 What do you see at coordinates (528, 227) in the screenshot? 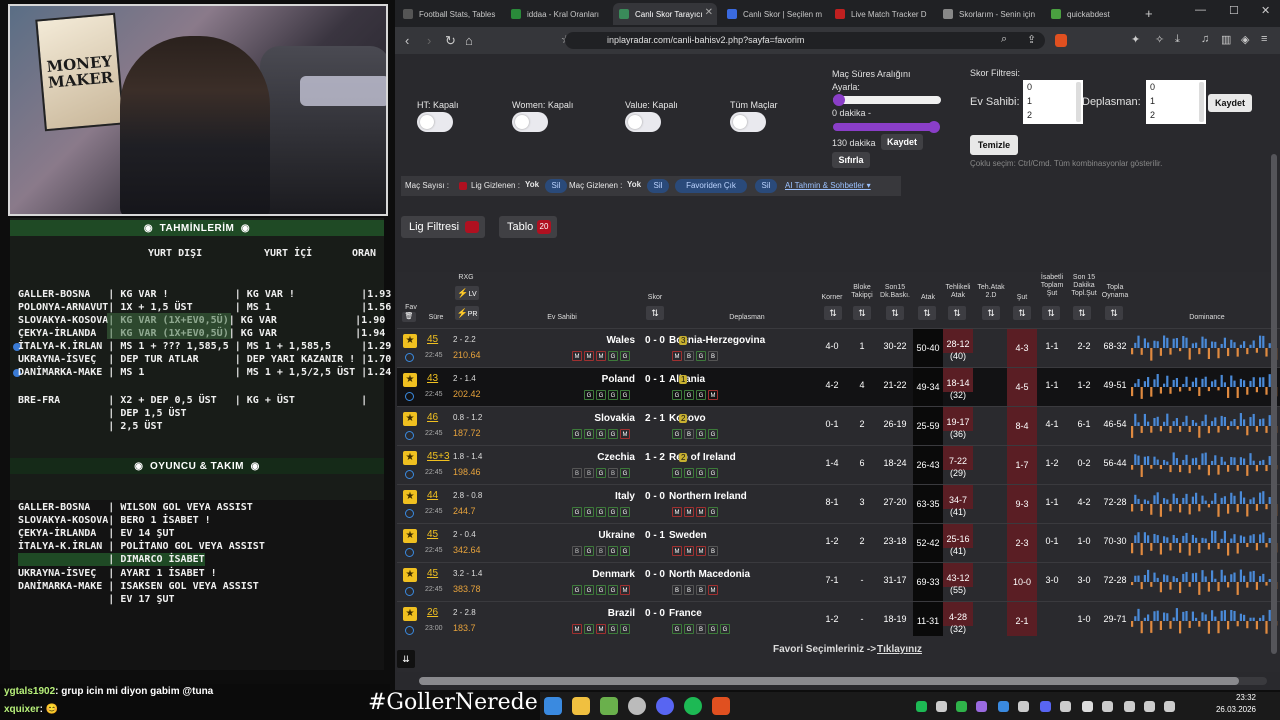
I see `tablo-button: Tablo 20` at bounding box center [528, 227].